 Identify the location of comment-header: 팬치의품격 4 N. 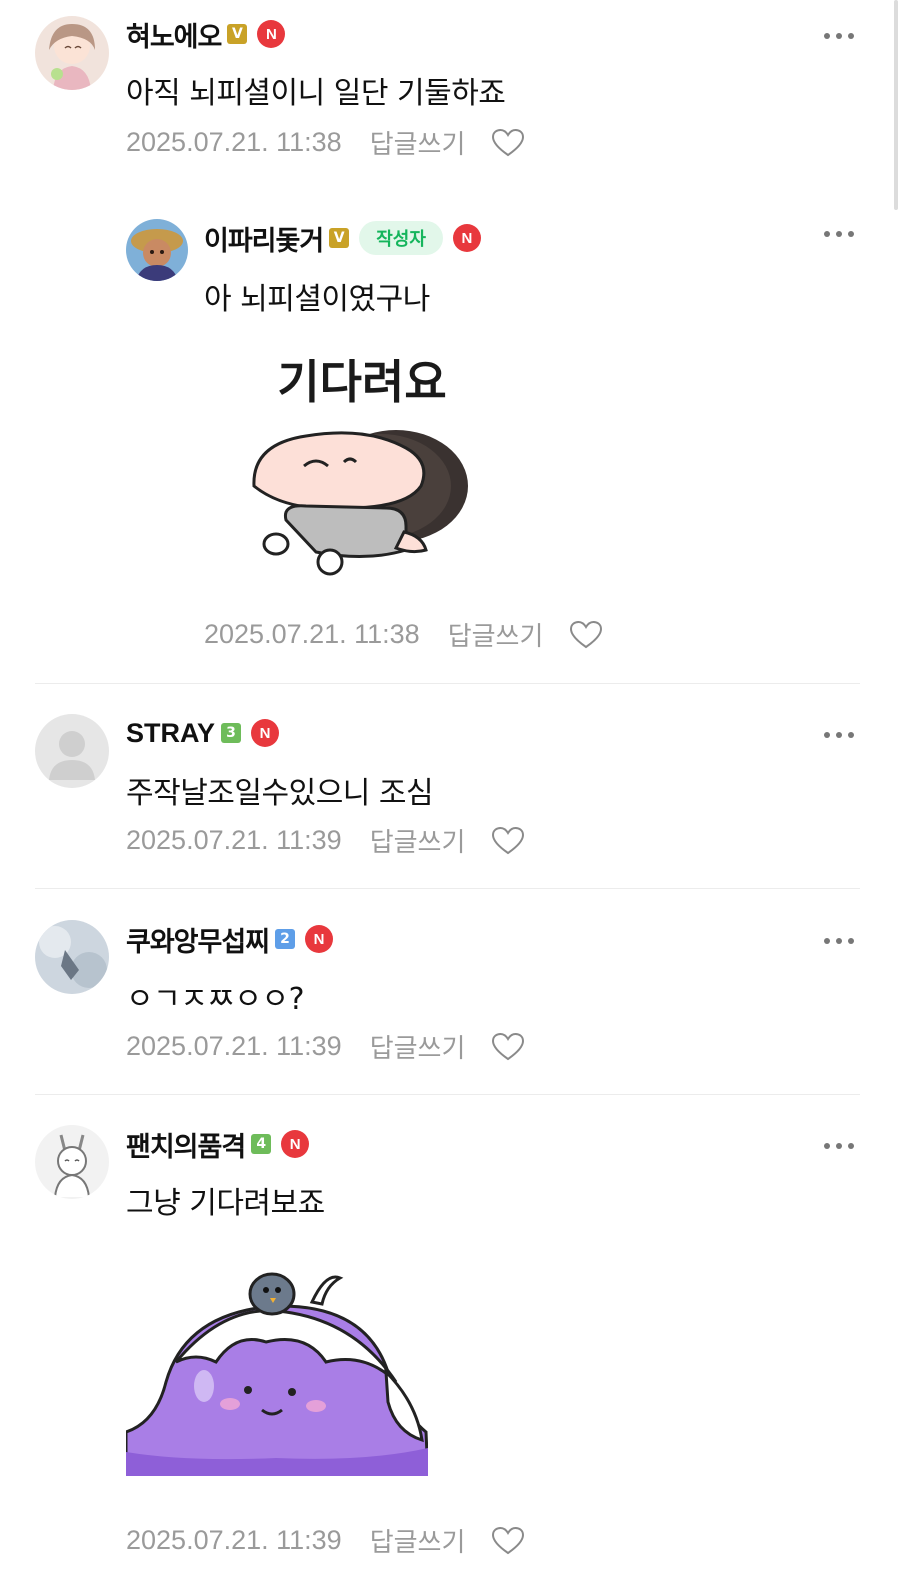
(218, 1144).